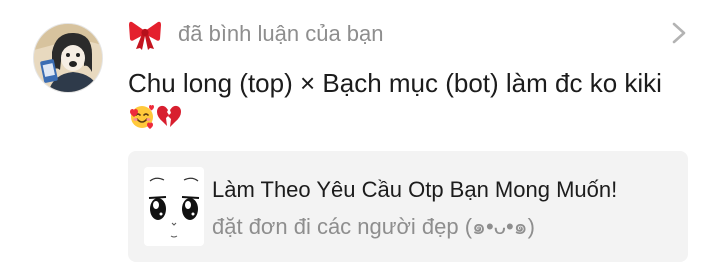 The height and width of the screenshot is (276, 720). Describe the element at coordinates (169, 116) in the screenshot. I see `broken-heart-icon` at that location.